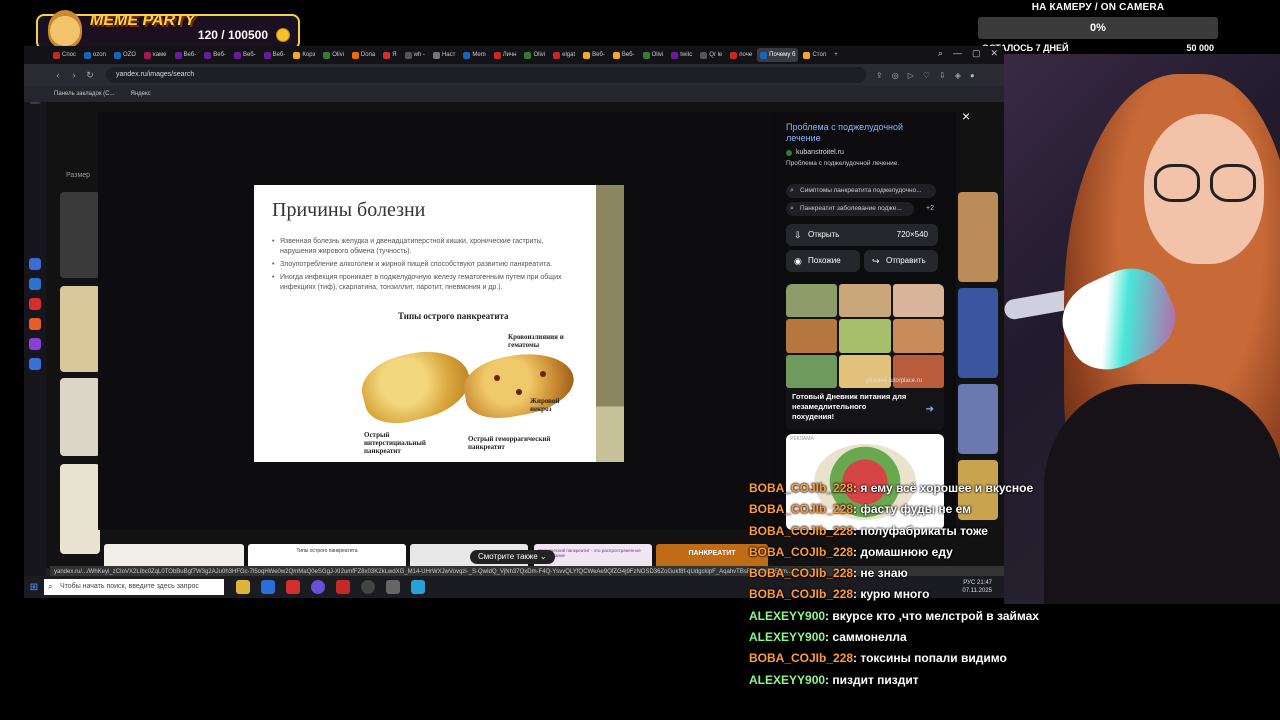 This screenshot has width=1280, height=720. What do you see at coordinates (958, 75) in the screenshot?
I see `extension-icon: ◈` at bounding box center [958, 75].